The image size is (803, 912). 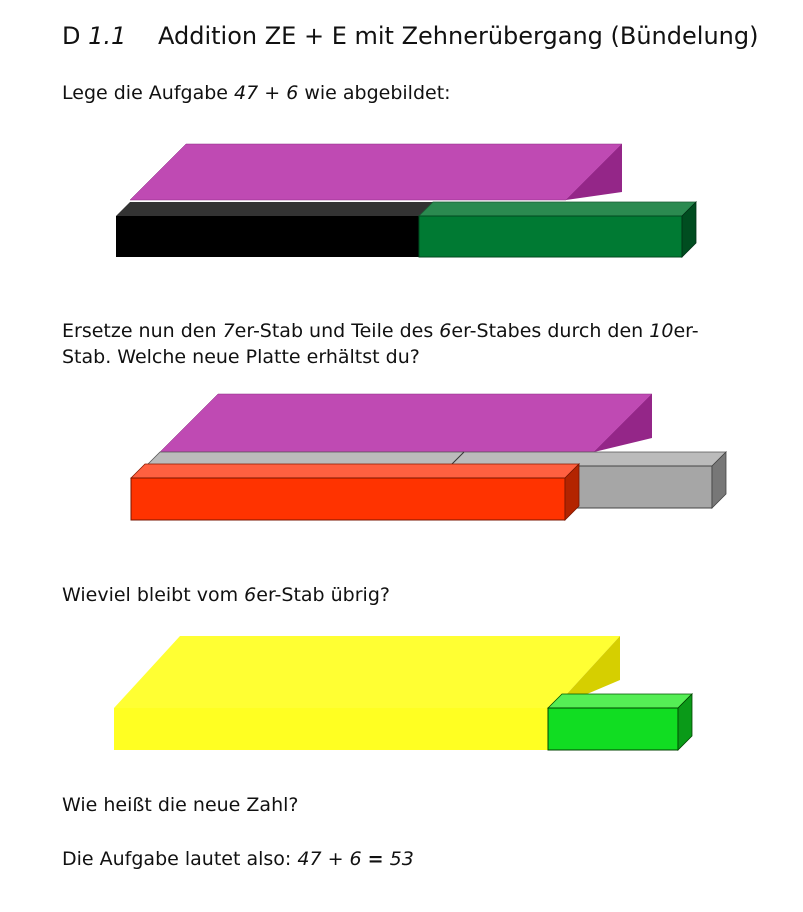 I want to click on result-line: Die Aufgabe lautet also: 47 + 6 = 53, so click(x=238, y=859).